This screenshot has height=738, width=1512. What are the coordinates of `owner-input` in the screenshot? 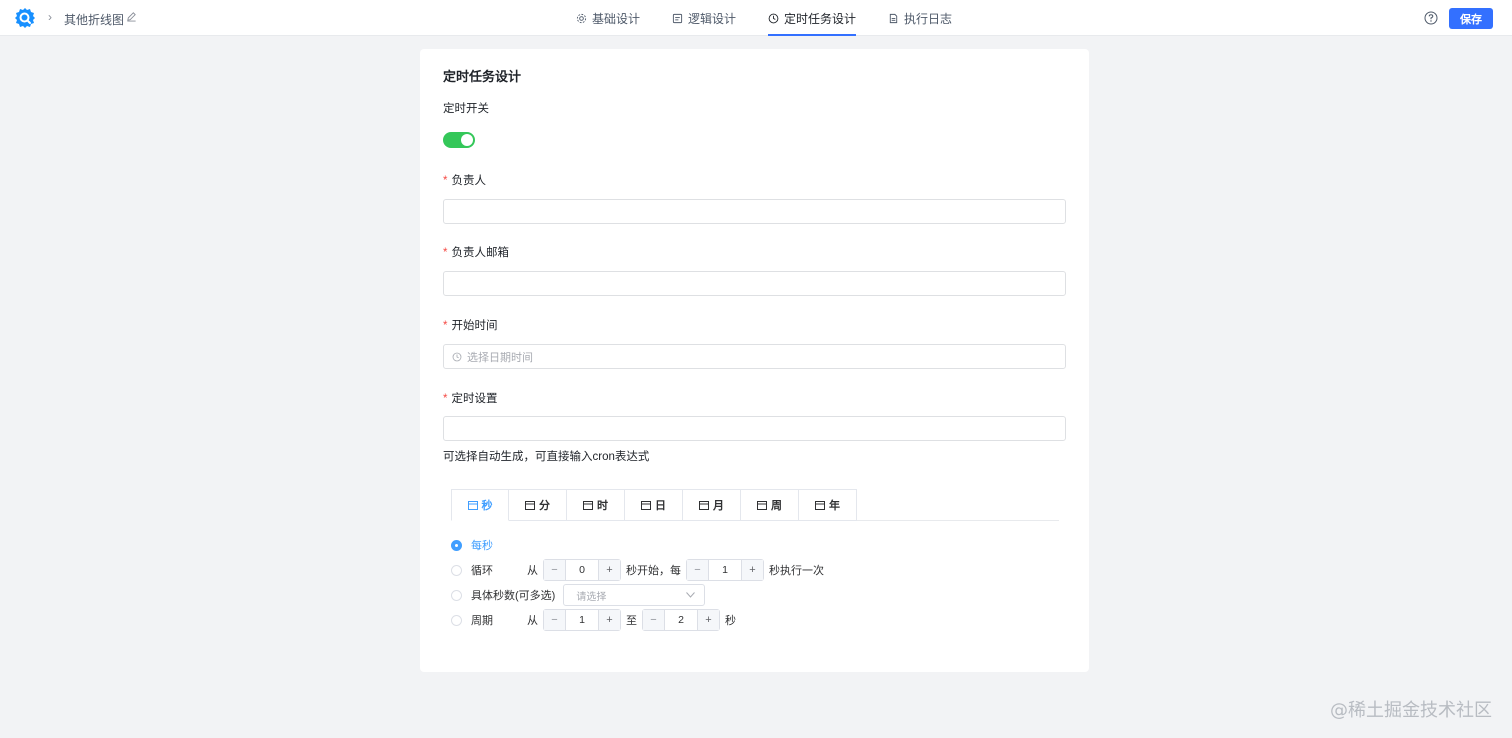 It's located at (754, 211).